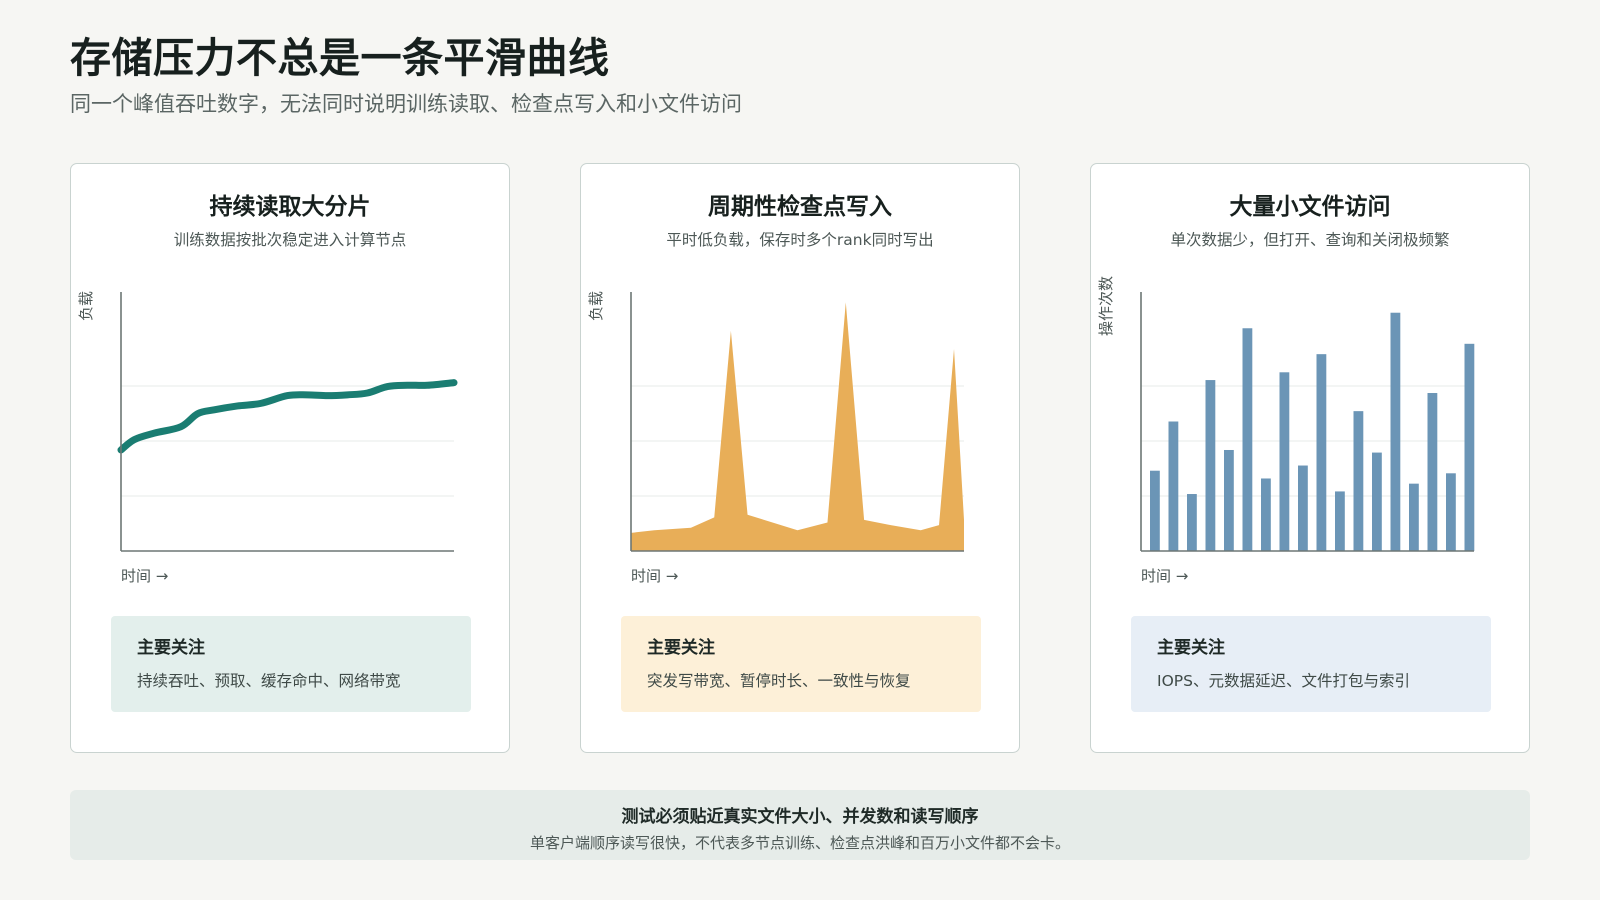 The width and height of the screenshot is (1600, 900). Describe the element at coordinates (1311, 664) in the screenshot. I see `focus-box: 主要关注 IOPS、元数据延迟、文件打包与索引` at that location.